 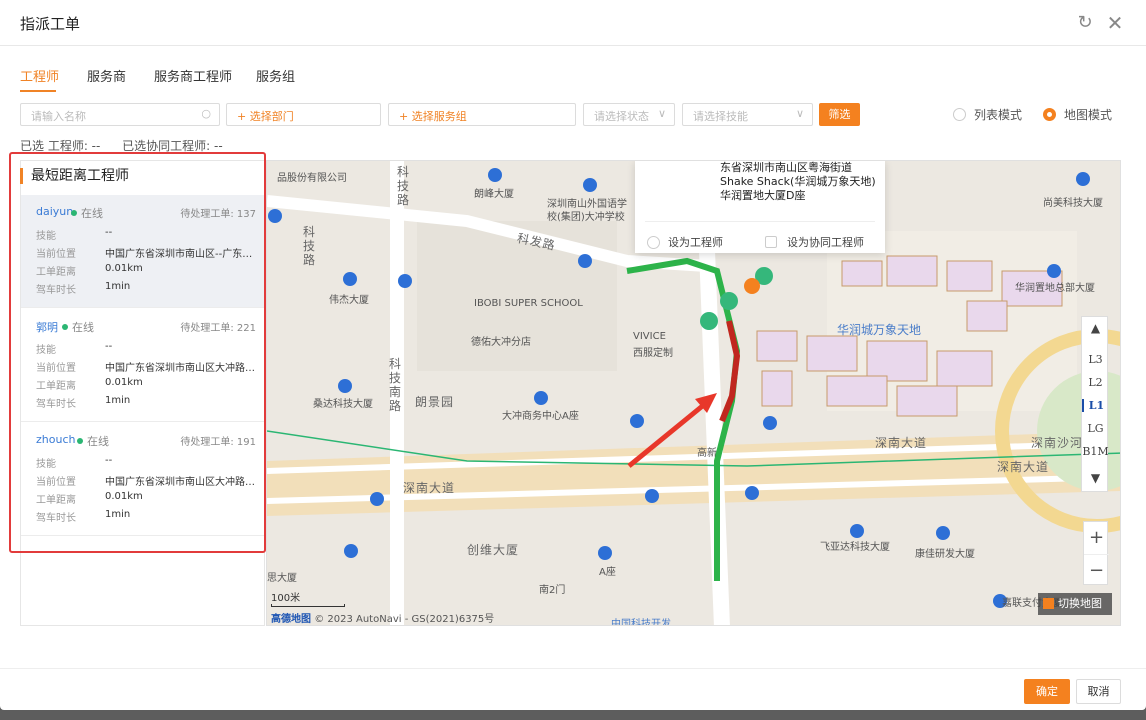 What do you see at coordinates (799, 113) in the screenshot?
I see `chevron-down-icon: ∨` at bounding box center [799, 113].